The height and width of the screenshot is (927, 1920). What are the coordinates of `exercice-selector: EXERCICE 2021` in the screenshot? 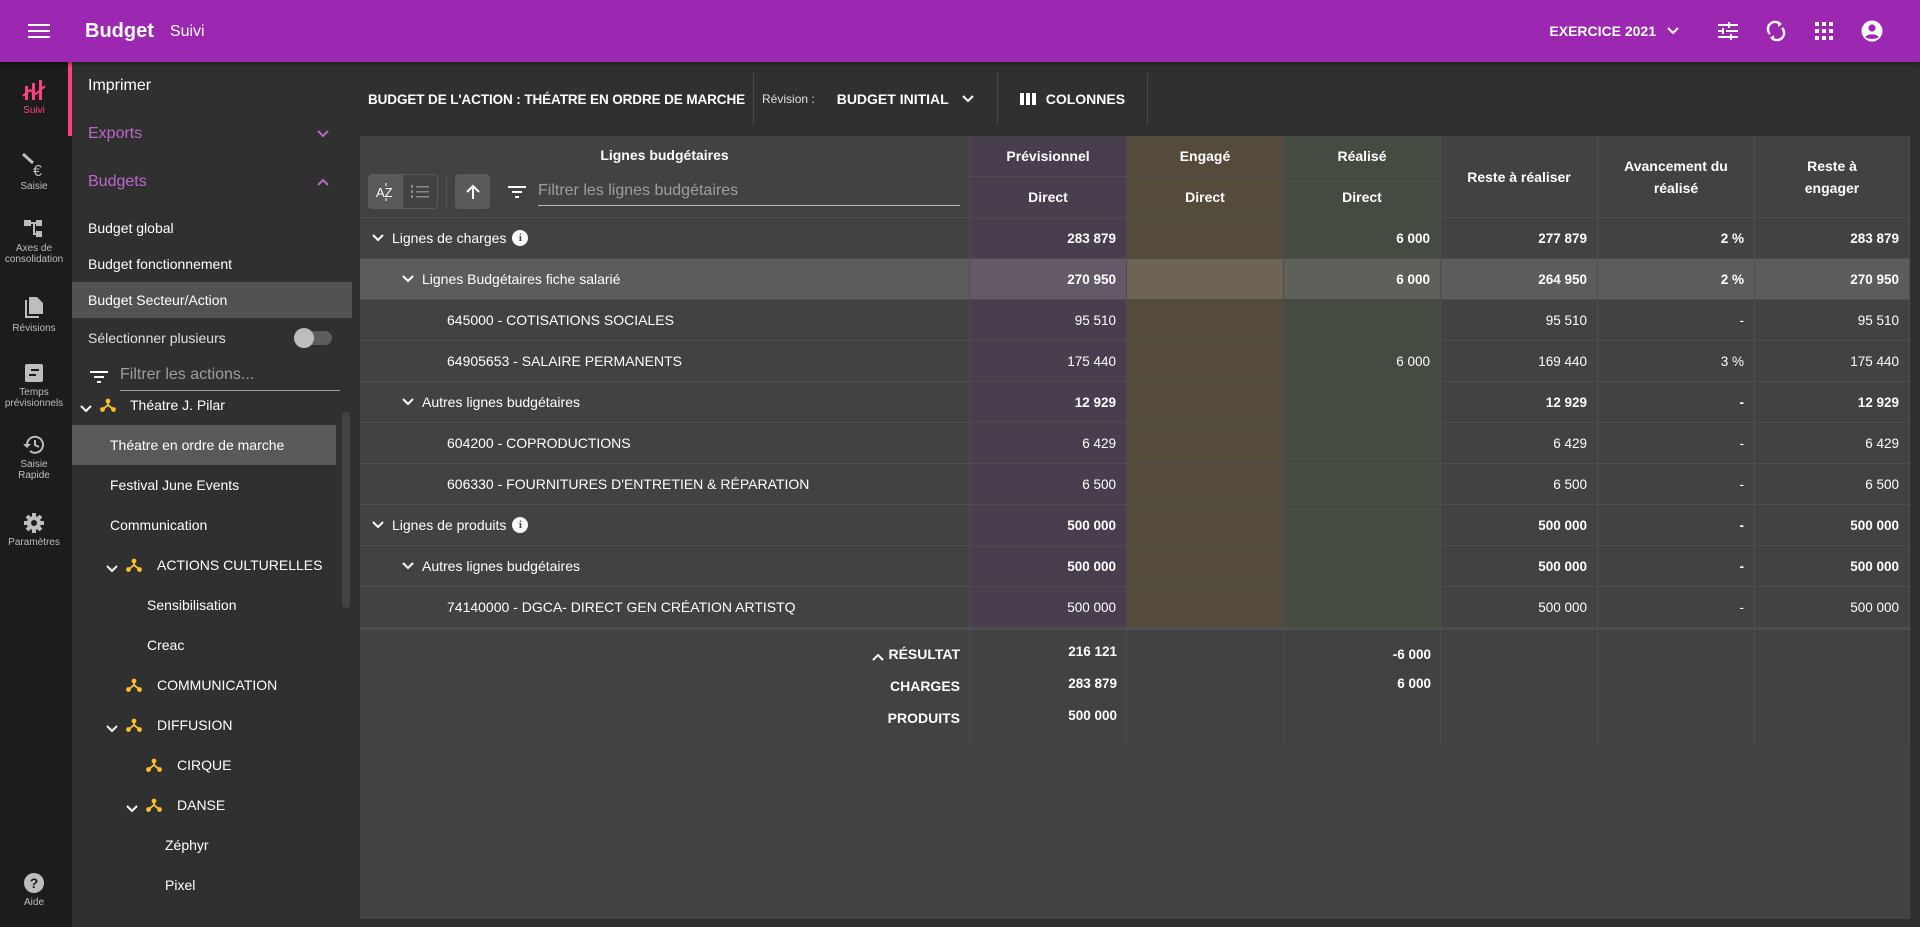 It's located at (1614, 31).